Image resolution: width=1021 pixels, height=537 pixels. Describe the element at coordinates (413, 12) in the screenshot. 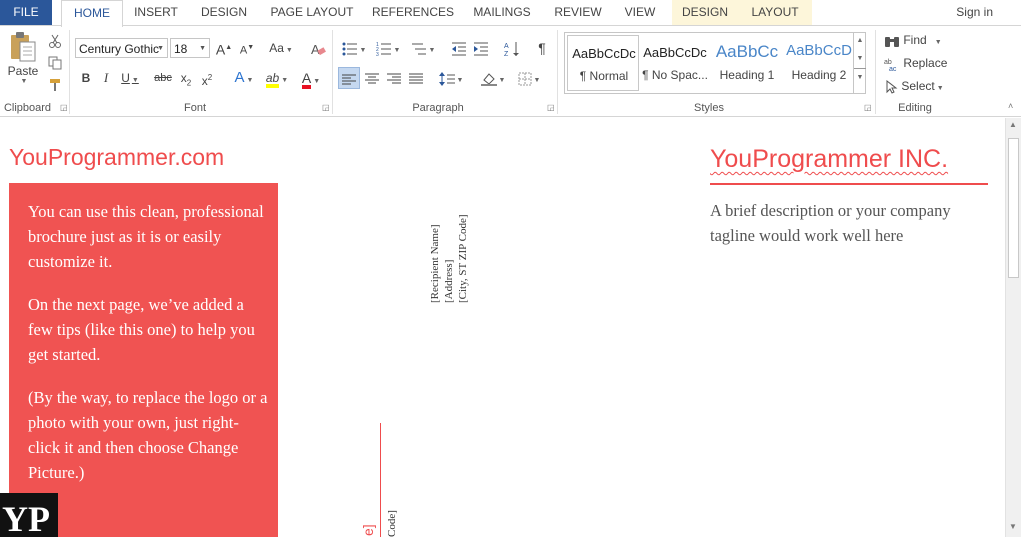

I see `tab-references: REFERENCES` at that location.